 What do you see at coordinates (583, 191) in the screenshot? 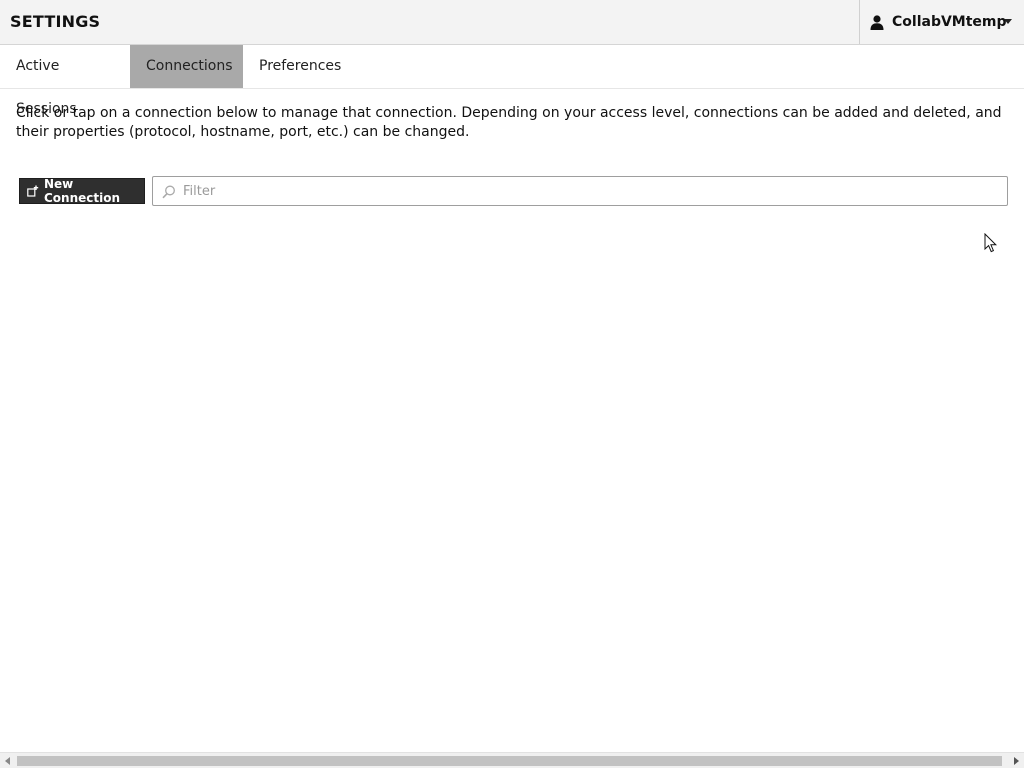
I see `filter-input` at bounding box center [583, 191].